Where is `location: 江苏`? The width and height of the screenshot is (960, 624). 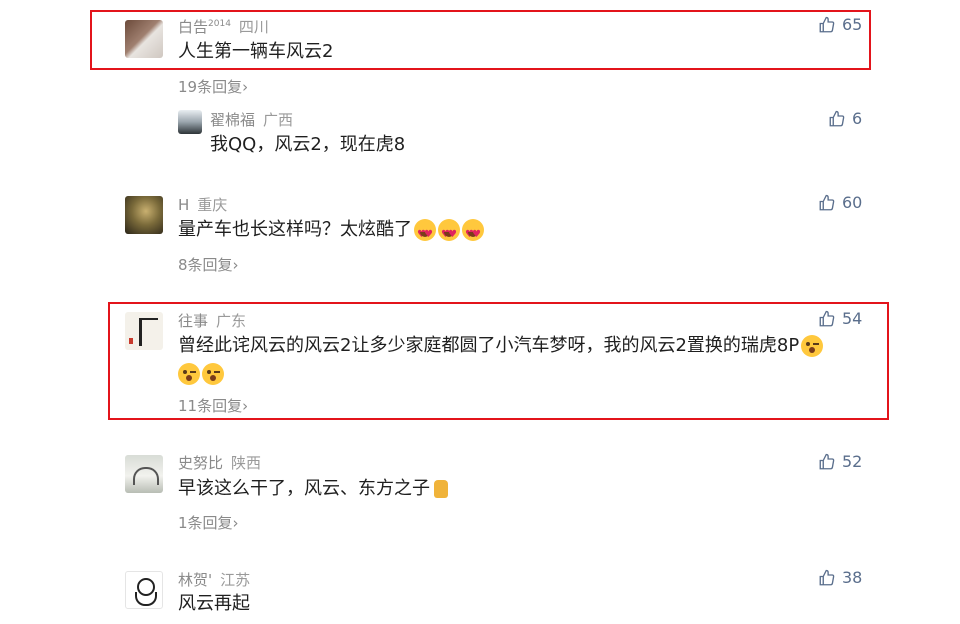 location: 江苏 is located at coordinates (235, 580).